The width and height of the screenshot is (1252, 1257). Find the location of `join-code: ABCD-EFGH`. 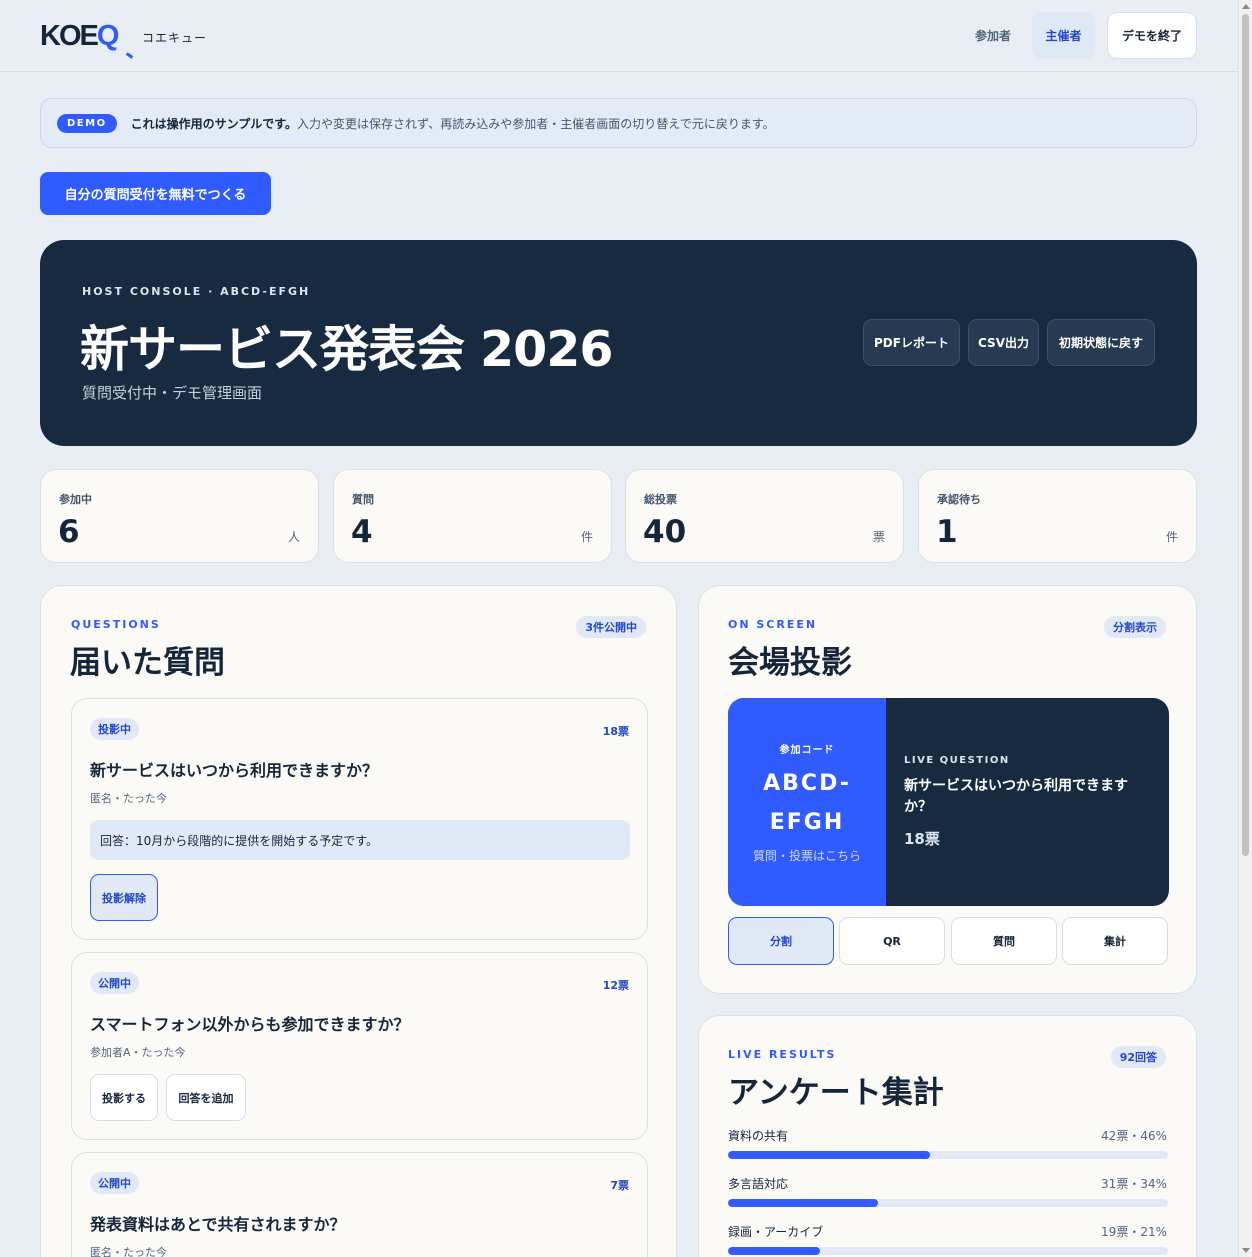

join-code: ABCD-EFGH is located at coordinates (807, 803).